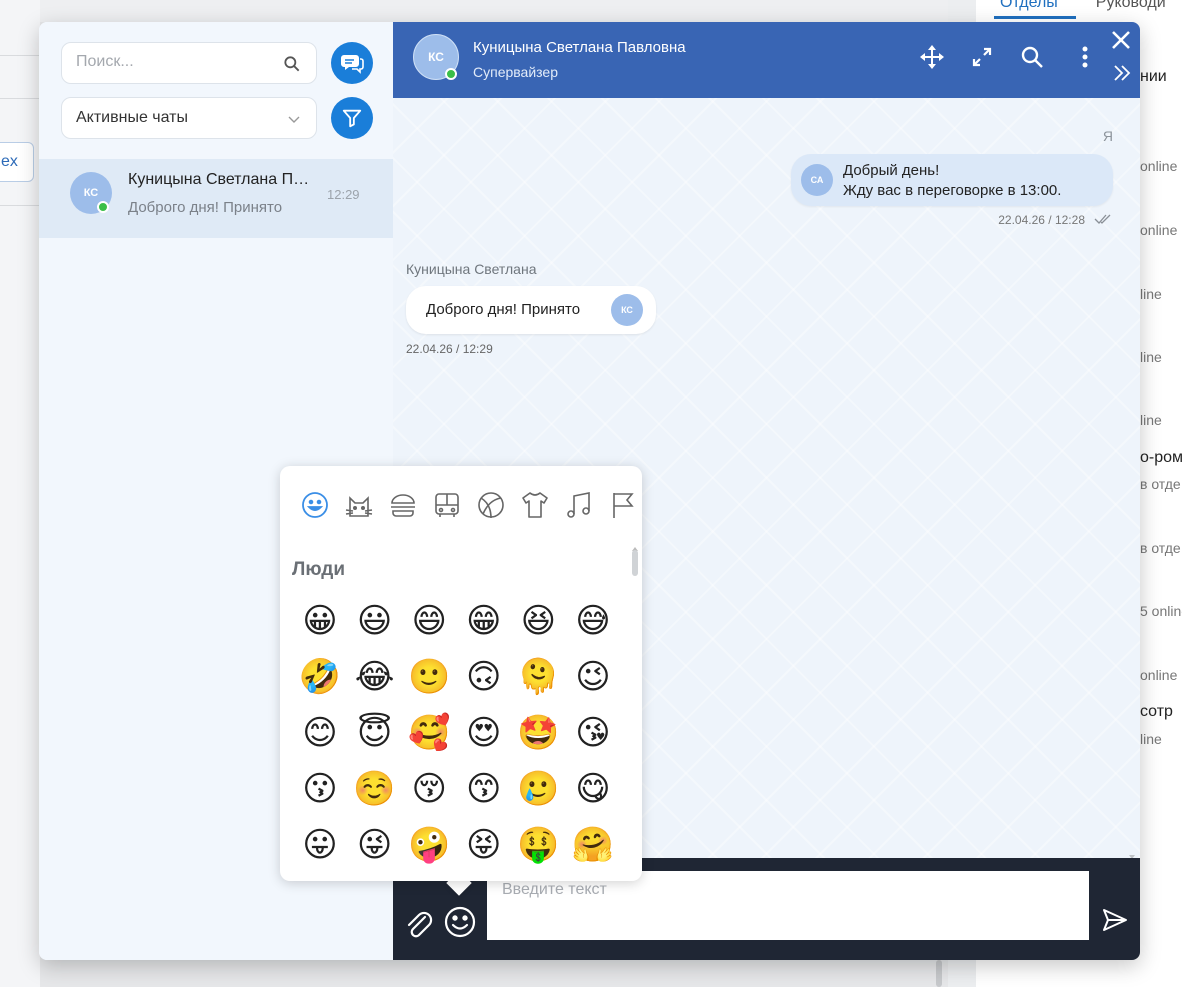 The height and width of the screenshot is (987, 1182). I want to click on ball-icon, so click(491, 505).